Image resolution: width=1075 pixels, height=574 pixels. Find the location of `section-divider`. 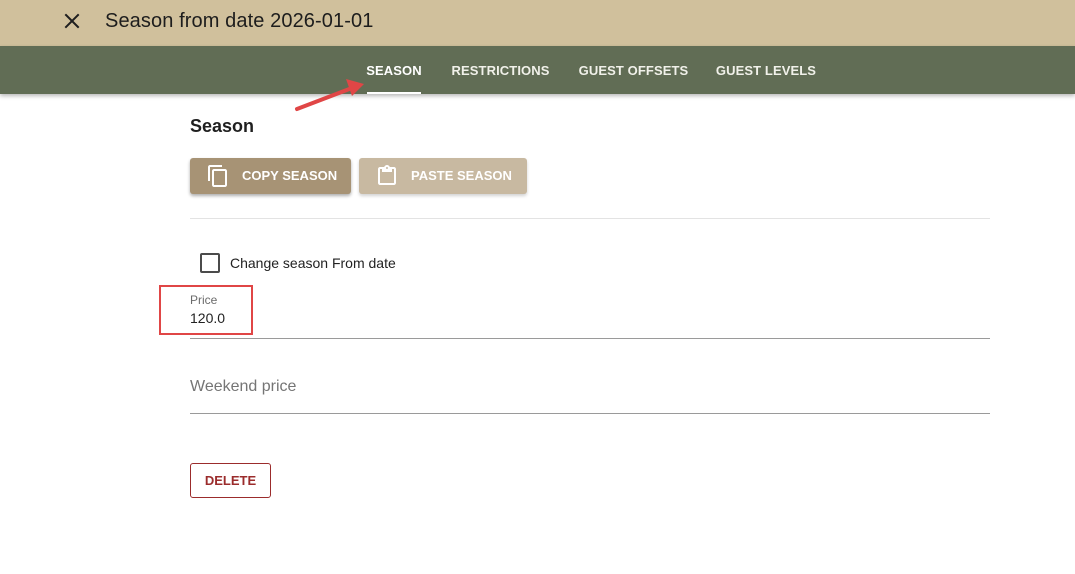

section-divider is located at coordinates (590, 218).